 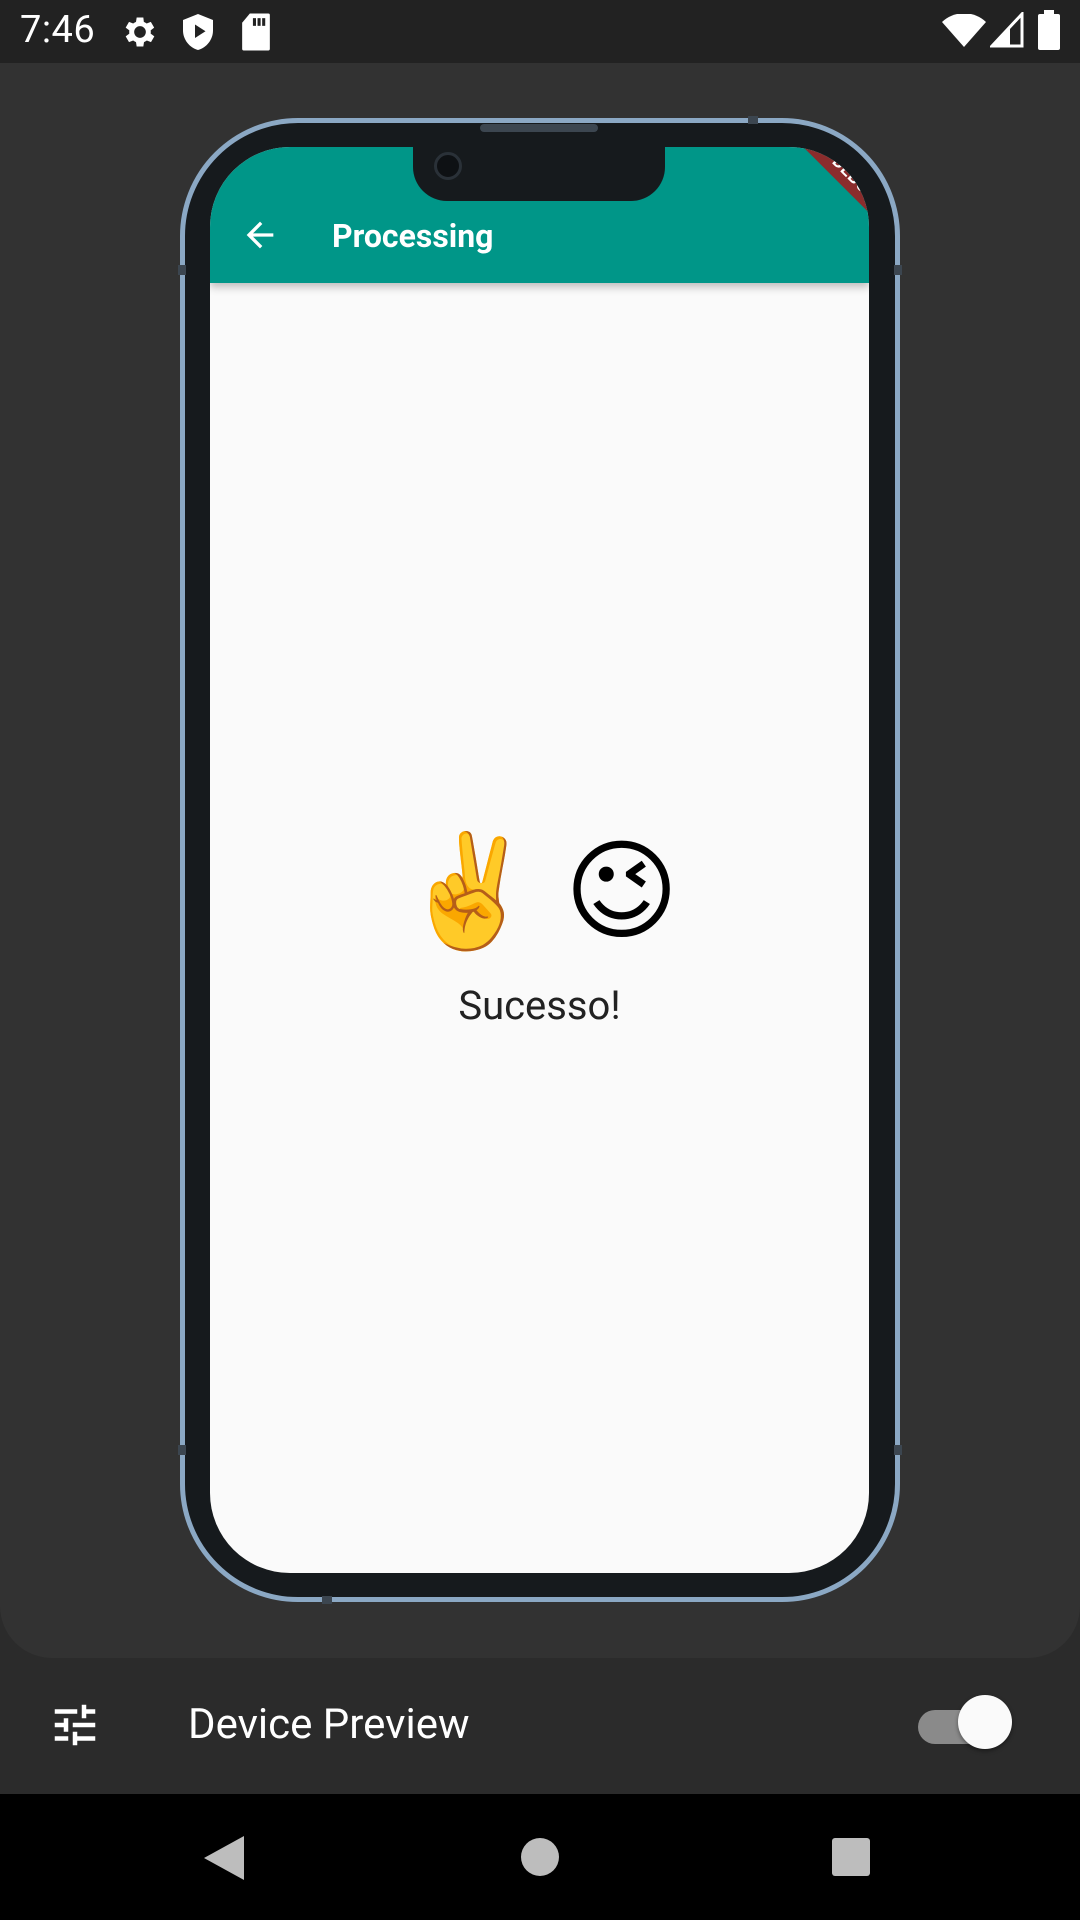 What do you see at coordinates (540, 31) in the screenshot?
I see `status-bar: 7:46` at bounding box center [540, 31].